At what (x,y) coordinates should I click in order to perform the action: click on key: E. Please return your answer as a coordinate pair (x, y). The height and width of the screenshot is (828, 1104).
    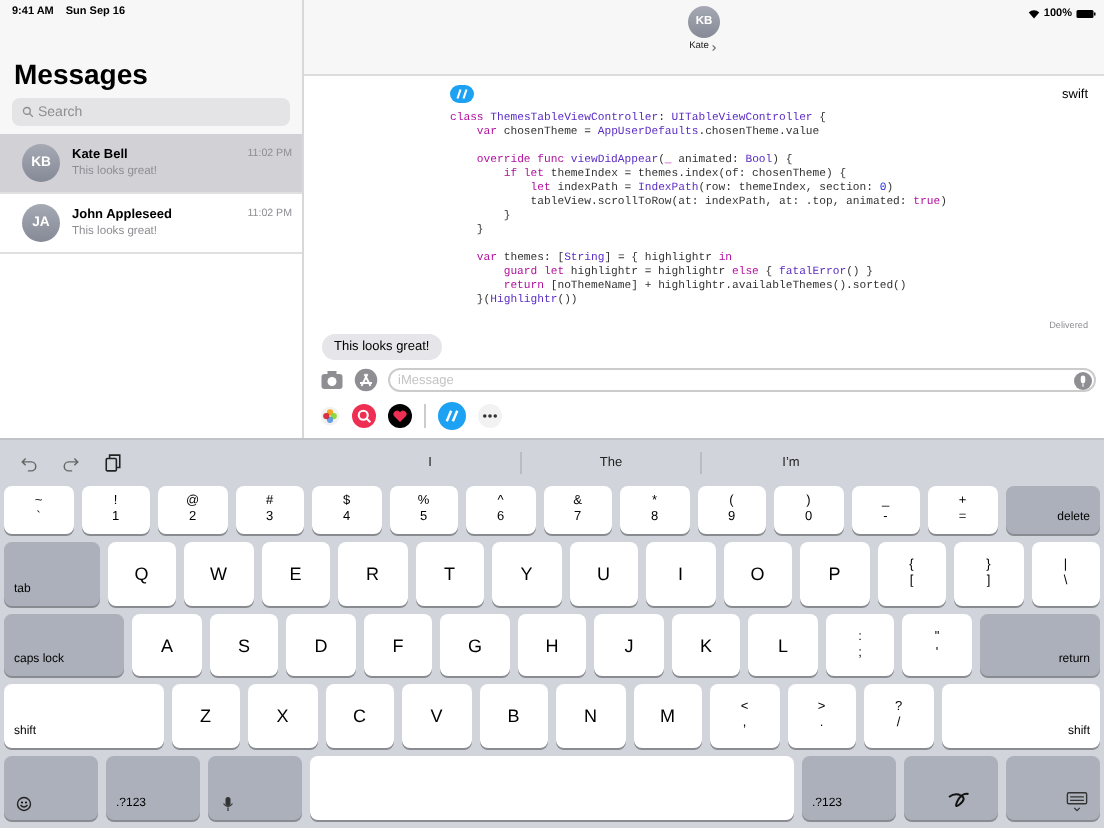
    Looking at the image, I should click on (295, 574).